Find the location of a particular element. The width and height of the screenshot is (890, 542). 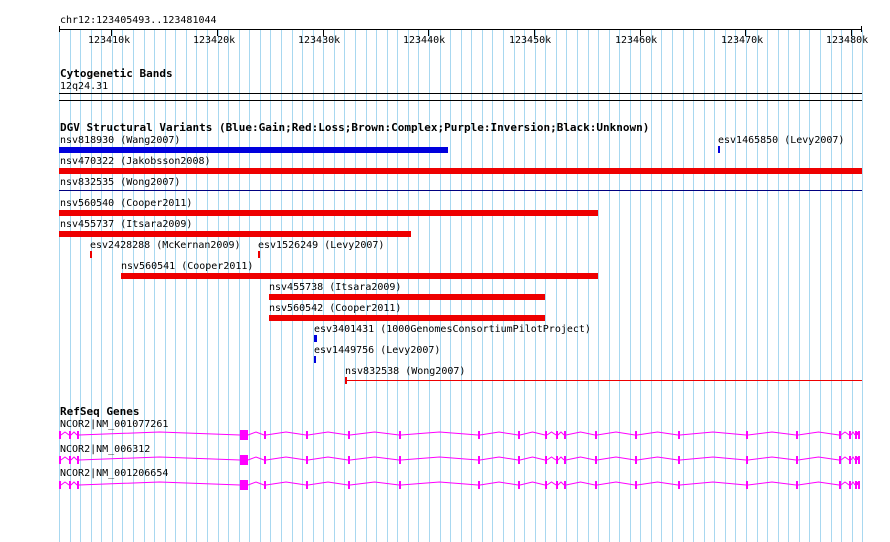

variant-label: nsv470322 (Jakobsson2008) is located at coordinates (135, 162).